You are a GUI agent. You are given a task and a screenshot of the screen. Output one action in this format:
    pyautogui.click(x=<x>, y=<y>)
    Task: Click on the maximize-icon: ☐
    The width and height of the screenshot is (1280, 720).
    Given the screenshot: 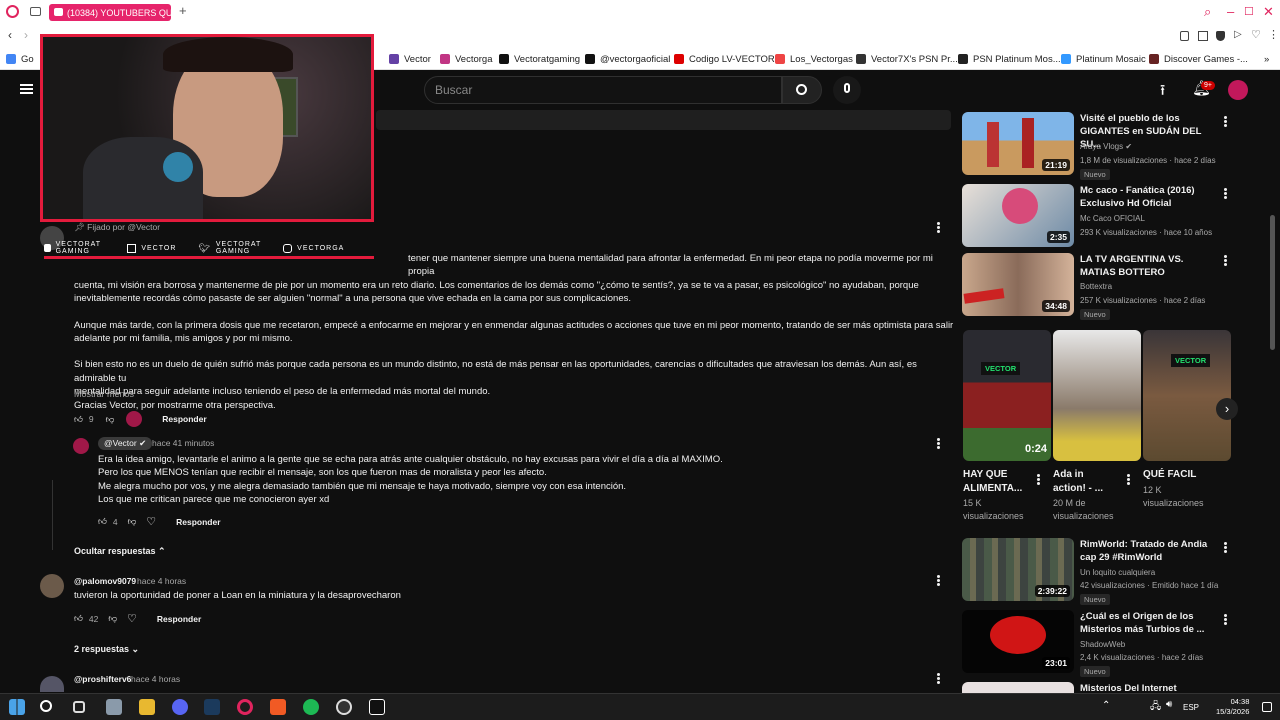 What is the action you would take?
    pyautogui.click(x=1249, y=11)
    